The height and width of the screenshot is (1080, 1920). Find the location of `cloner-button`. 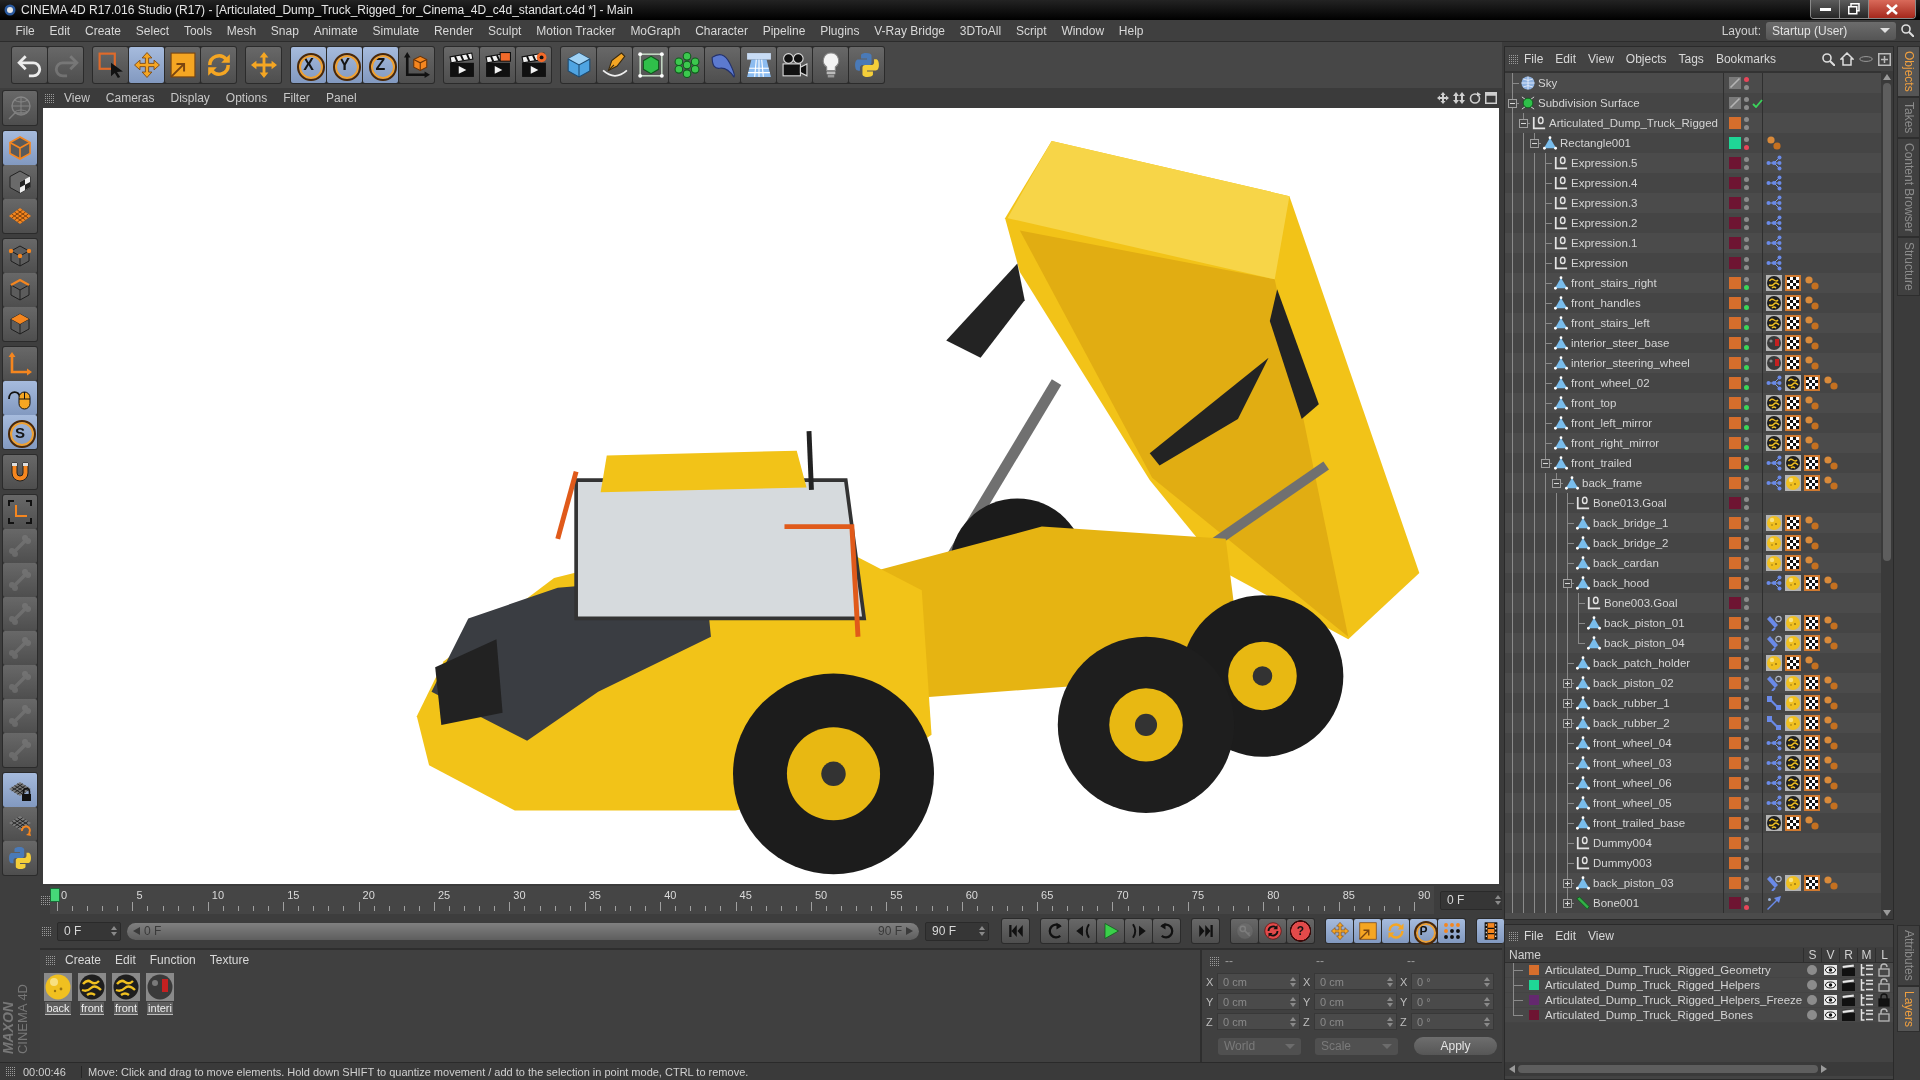

cloner-button is located at coordinates (686, 65).